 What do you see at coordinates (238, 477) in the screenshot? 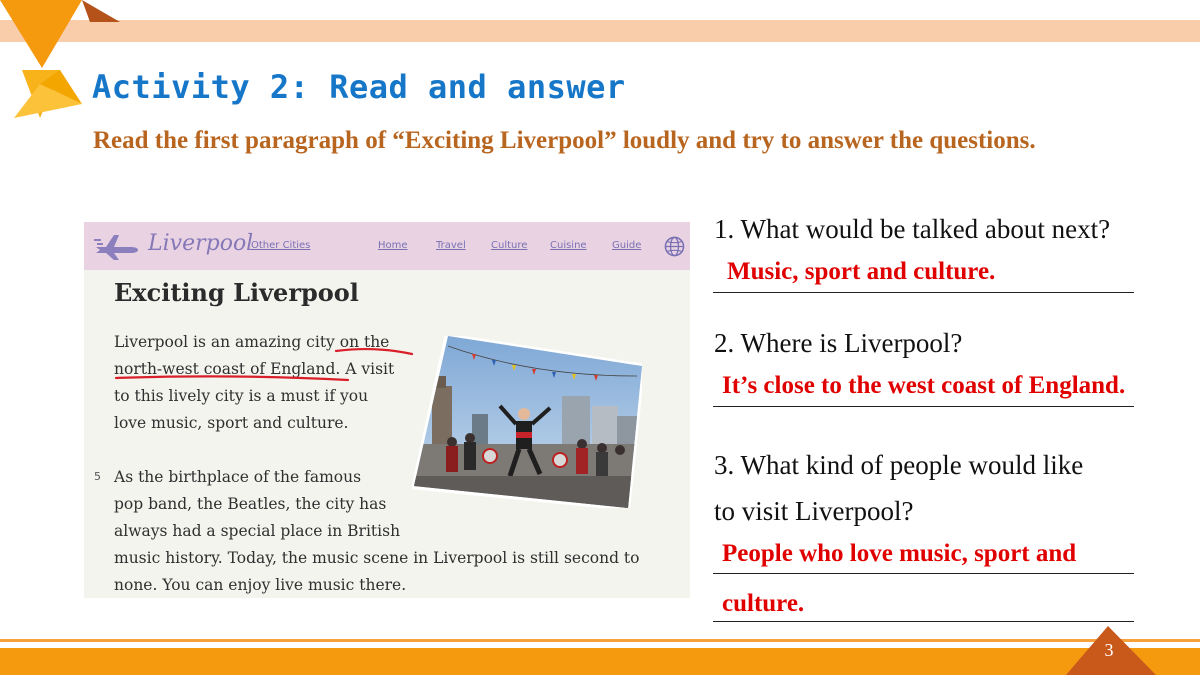
I see `paragraph-2-line-1: As the birthplace of the famous` at bounding box center [238, 477].